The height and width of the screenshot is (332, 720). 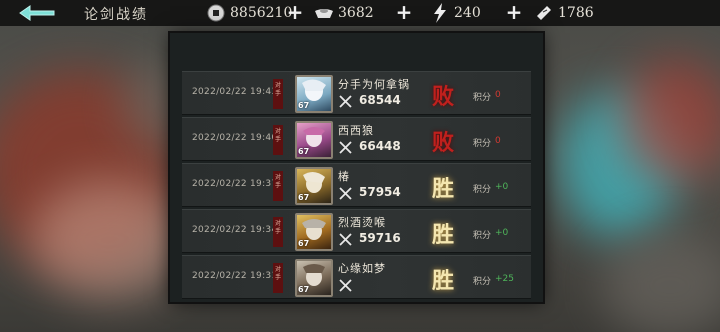 What do you see at coordinates (235, 276) in the screenshot?
I see `record-date: 2022/02/22 19:31` at bounding box center [235, 276].